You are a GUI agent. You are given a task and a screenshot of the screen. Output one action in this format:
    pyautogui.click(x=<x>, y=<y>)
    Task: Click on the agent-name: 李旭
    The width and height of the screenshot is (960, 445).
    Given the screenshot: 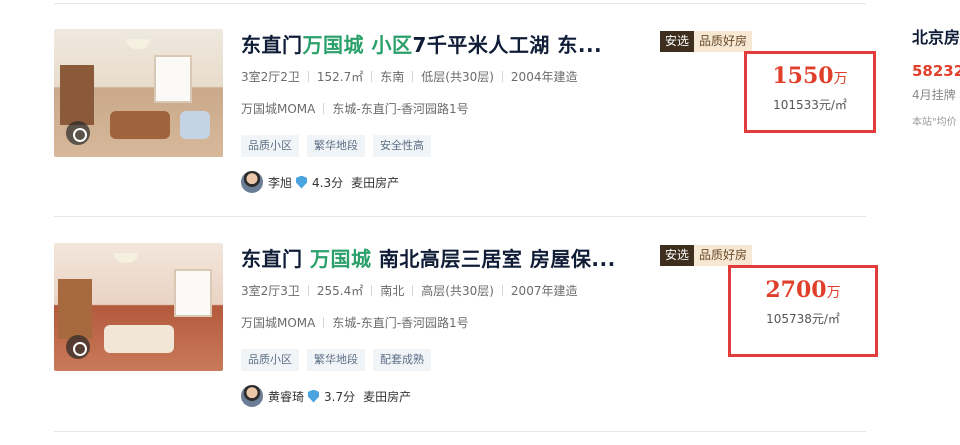 What is the action you would take?
    pyautogui.click(x=280, y=182)
    